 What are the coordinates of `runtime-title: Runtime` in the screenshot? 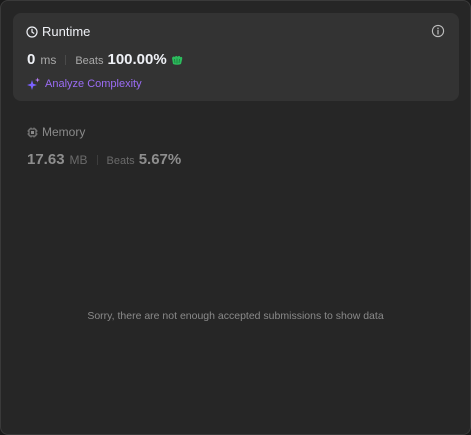 It's located at (66, 31).